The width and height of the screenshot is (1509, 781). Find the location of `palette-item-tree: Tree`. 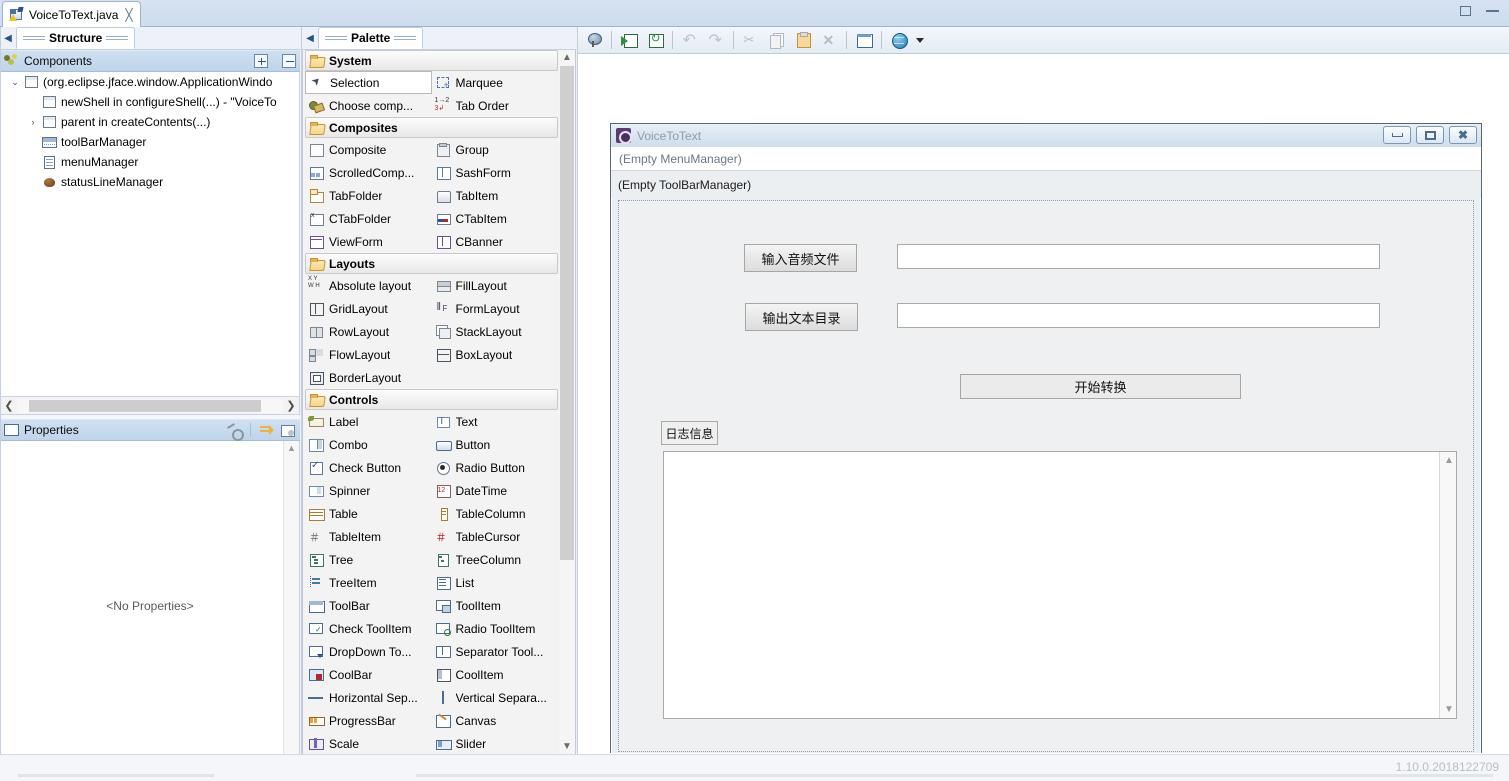

palette-item-tree: Tree is located at coordinates (368, 559).